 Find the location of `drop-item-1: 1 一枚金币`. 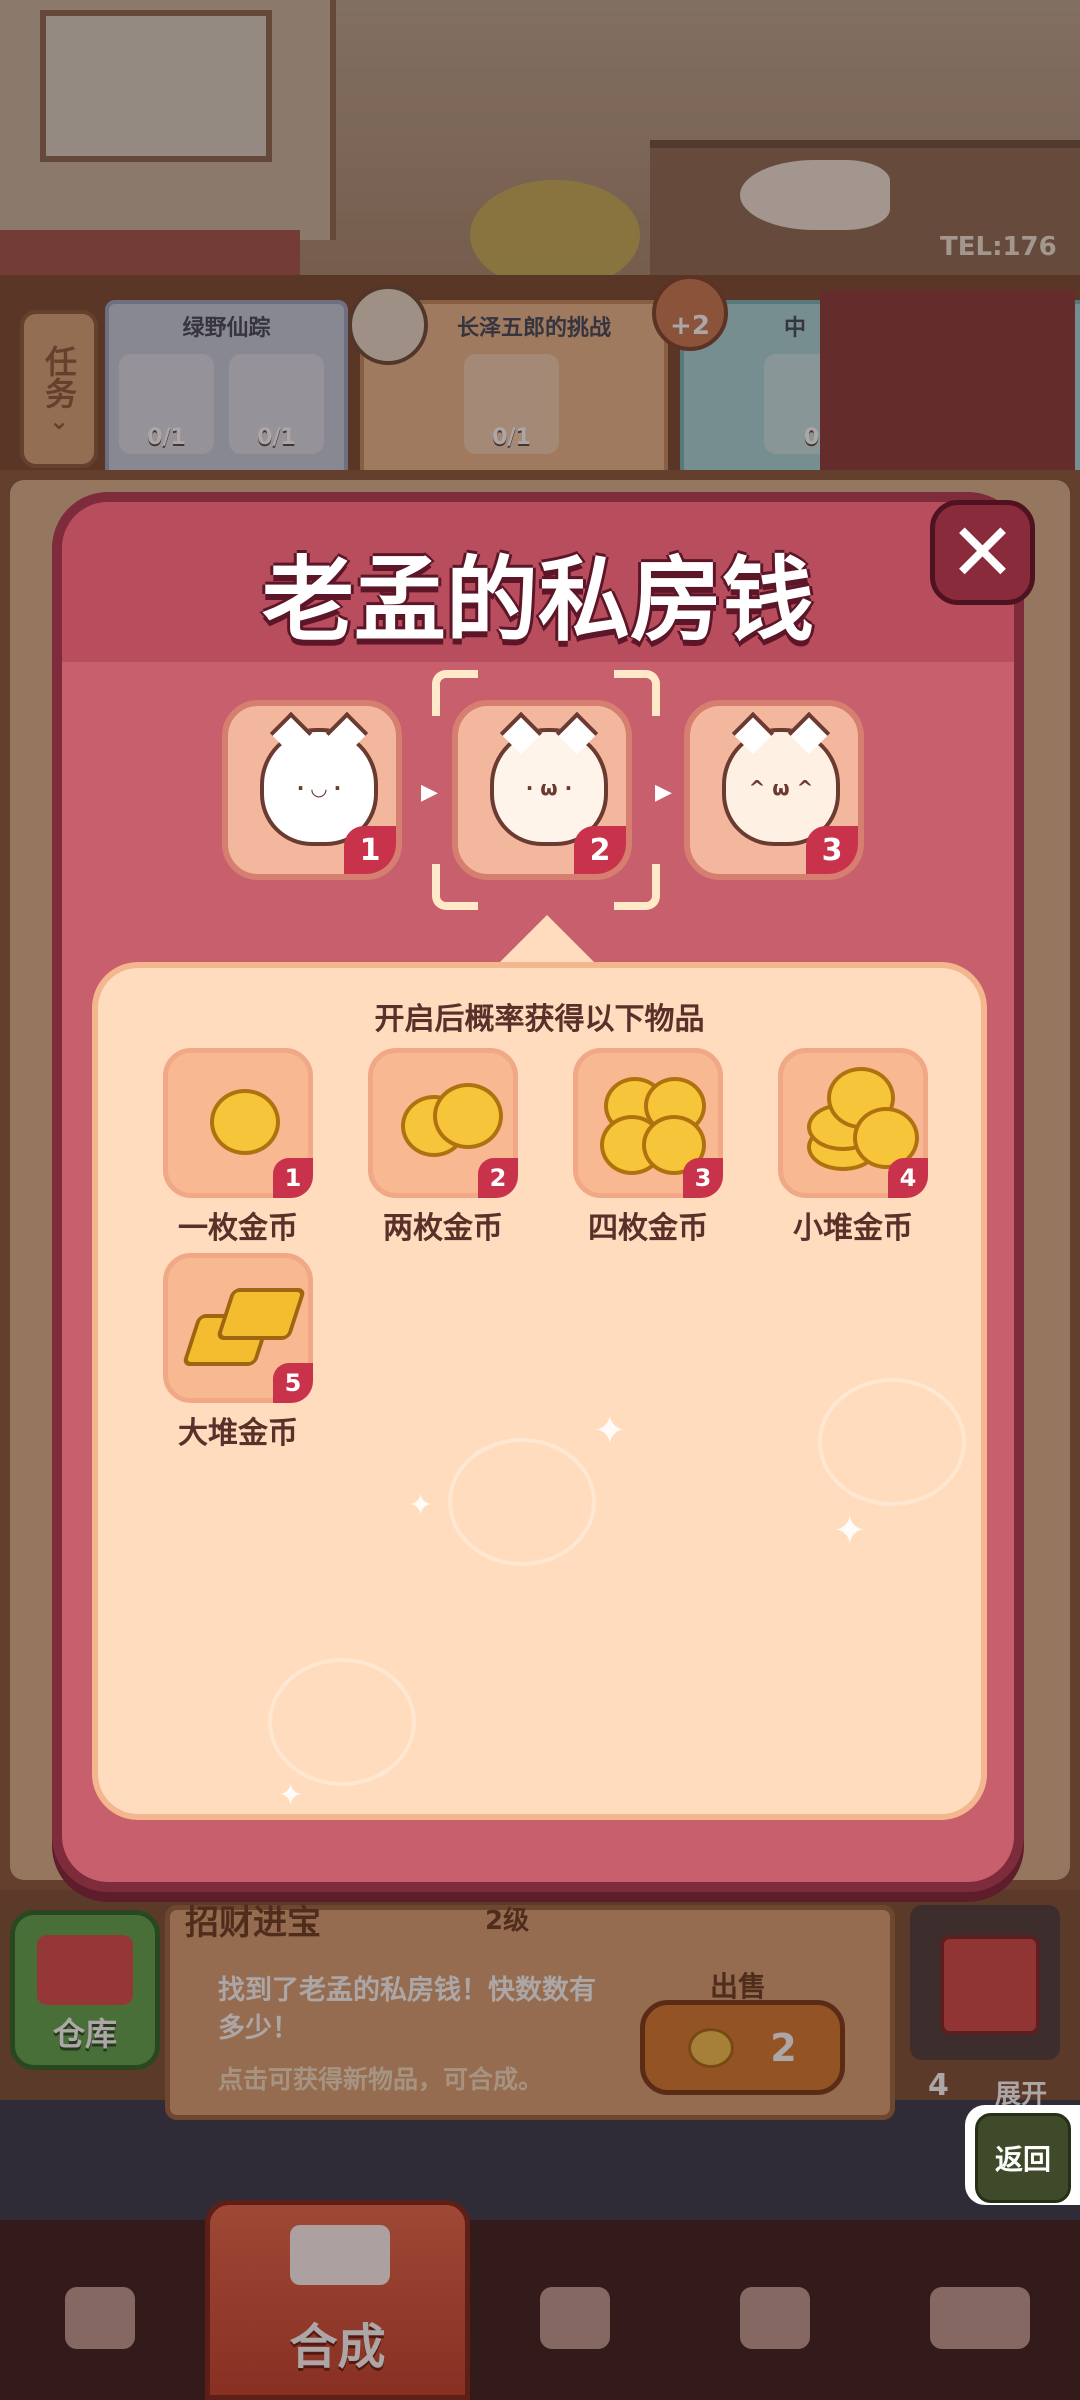

drop-item-1: 1 一枚金币 is located at coordinates (238, 1147).